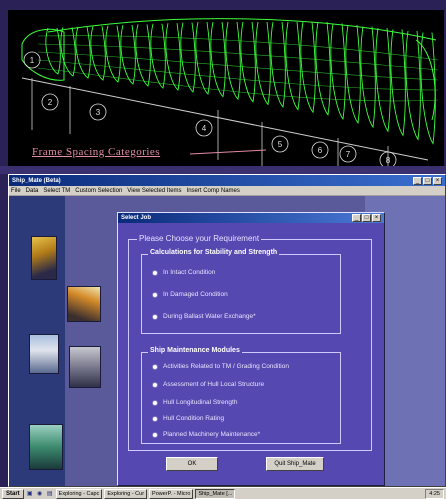  I want to click on menu-select-tm: Select TM, so click(56, 191).